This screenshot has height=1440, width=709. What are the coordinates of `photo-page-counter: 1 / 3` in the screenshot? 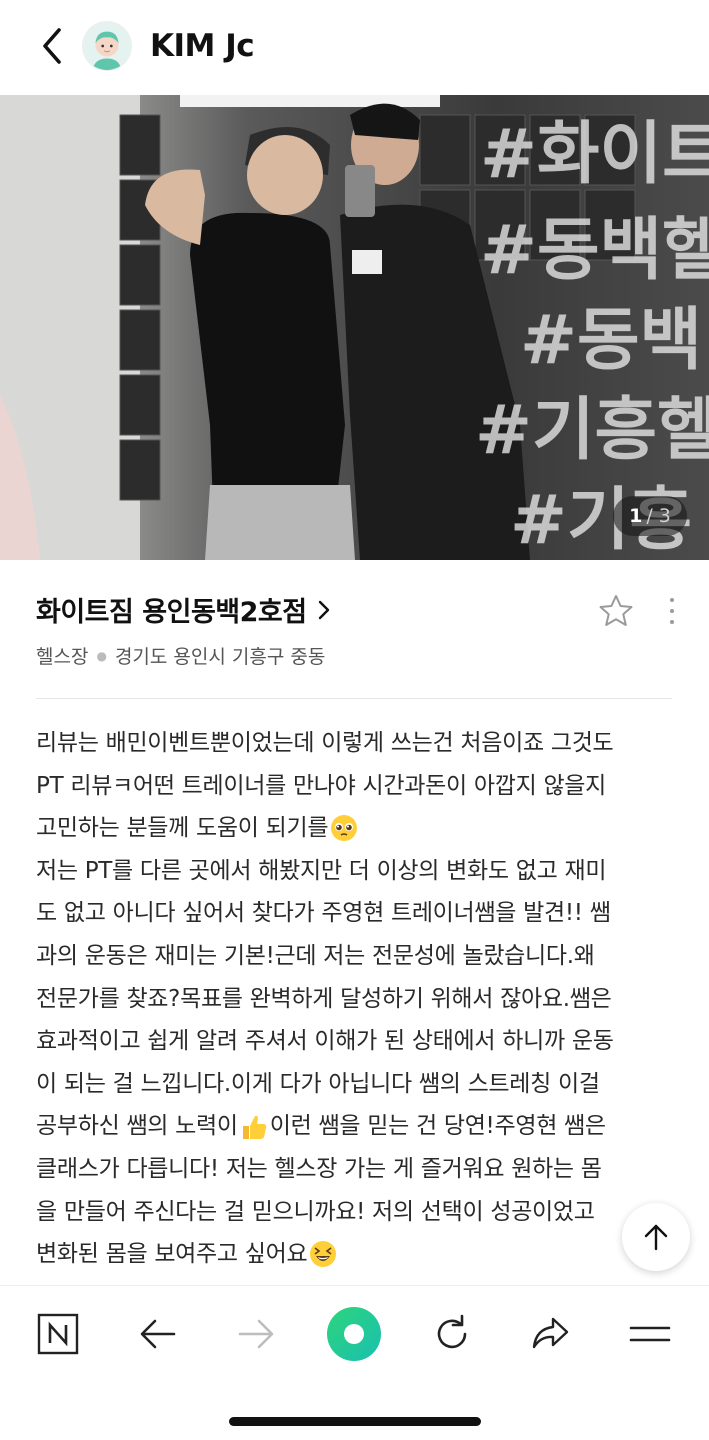 It's located at (650, 516).